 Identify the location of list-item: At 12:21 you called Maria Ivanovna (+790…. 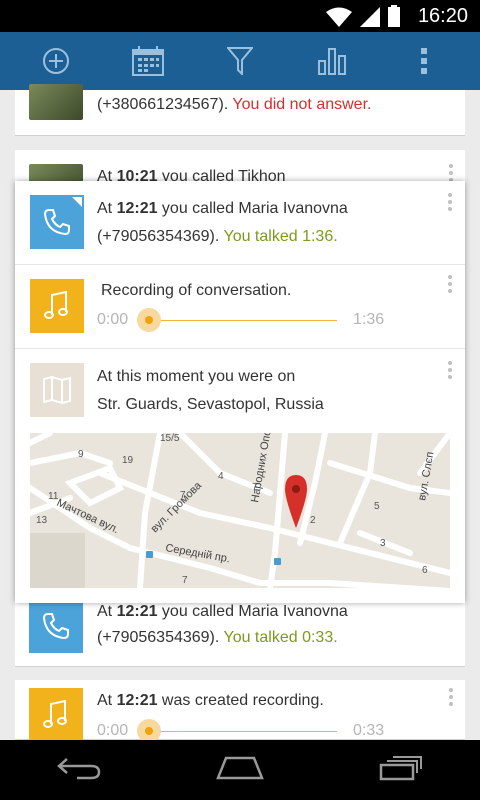
(240, 633).